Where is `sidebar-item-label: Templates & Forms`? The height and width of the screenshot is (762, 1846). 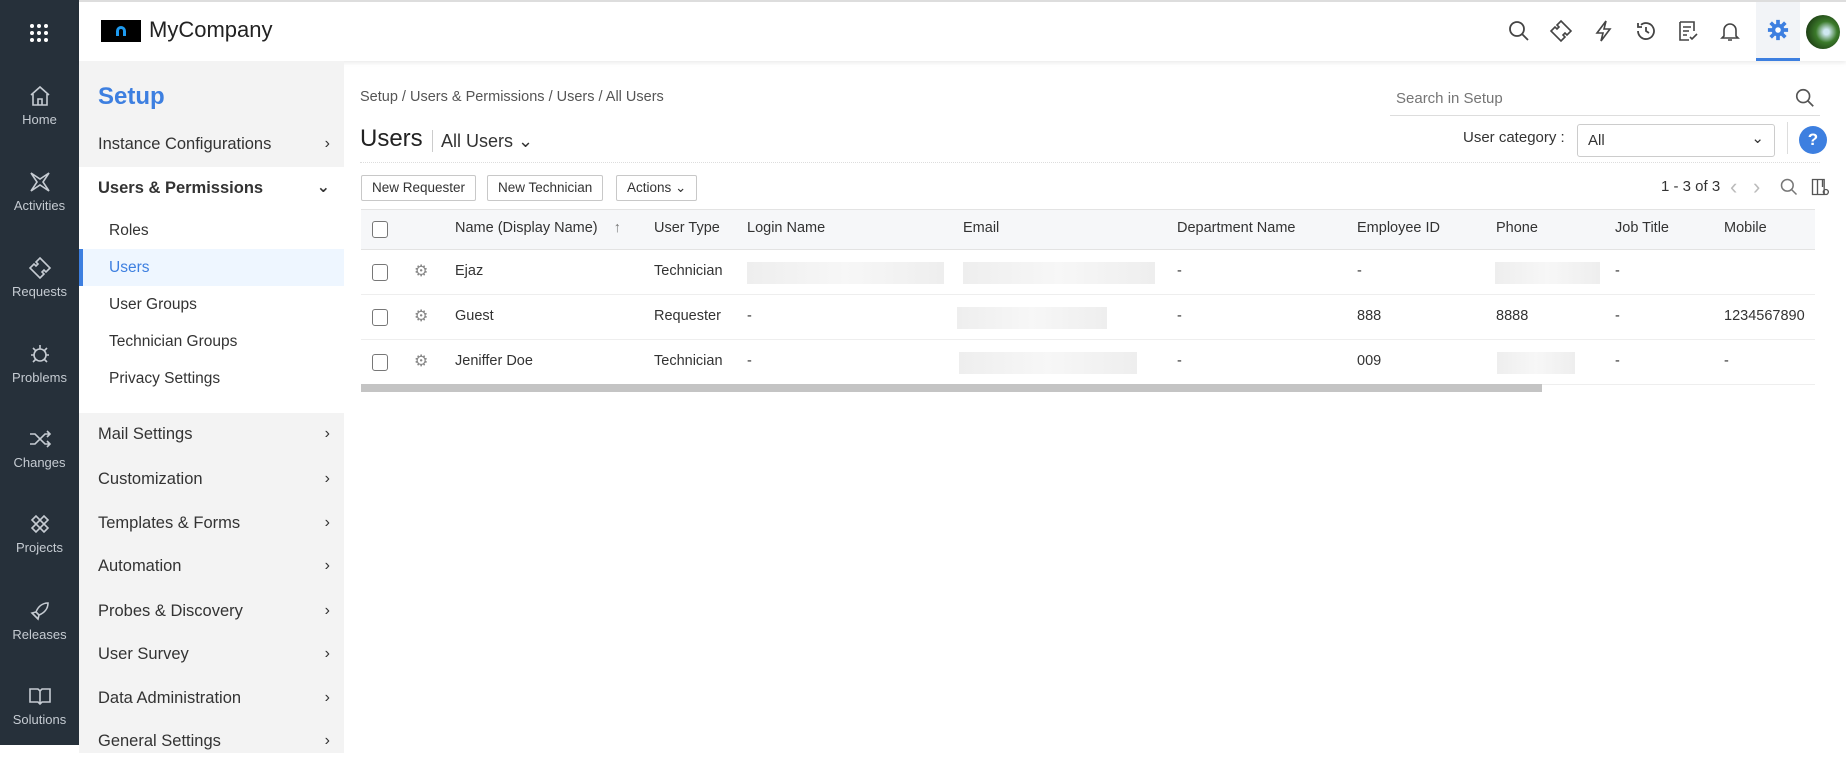
sidebar-item-label: Templates & Forms is located at coordinates (169, 523).